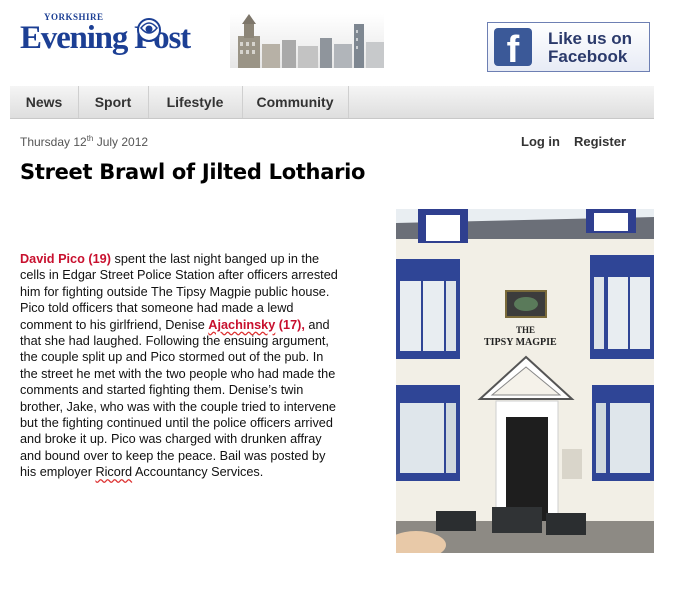 This screenshot has width=694, height=597. What do you see at coordinates (149, 30) in the screenshot?
I see `rose-icon` at bounding box center [149, 30].